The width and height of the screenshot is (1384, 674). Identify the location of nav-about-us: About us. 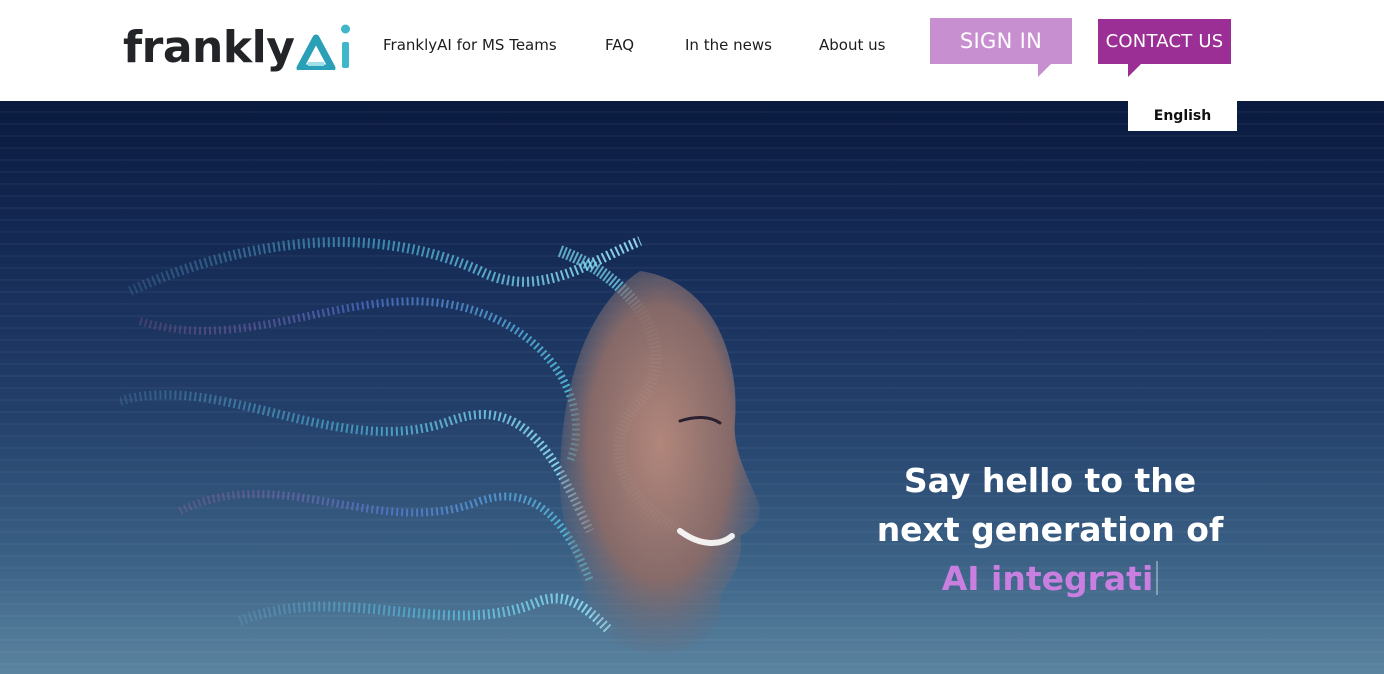
(852, 45).